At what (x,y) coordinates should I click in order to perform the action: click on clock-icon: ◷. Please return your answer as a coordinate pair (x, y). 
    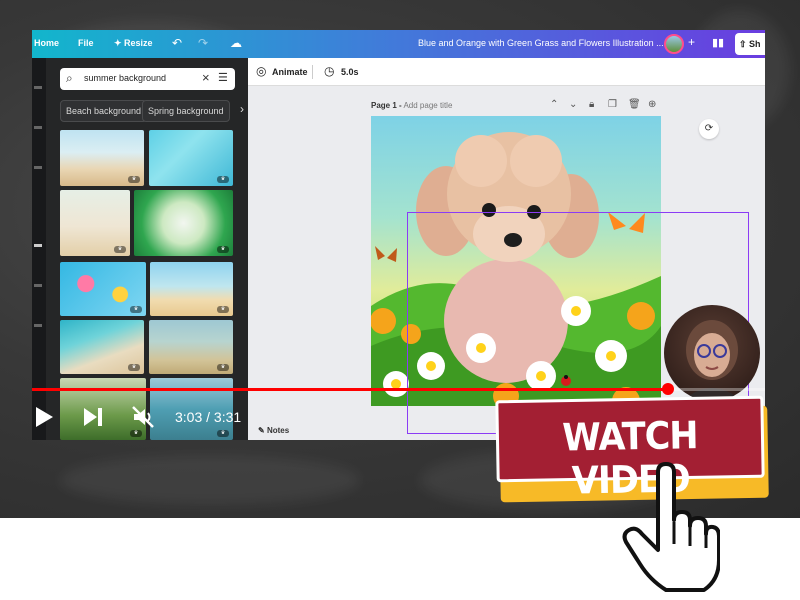
    Looking at the image, I should click on (329, 71).